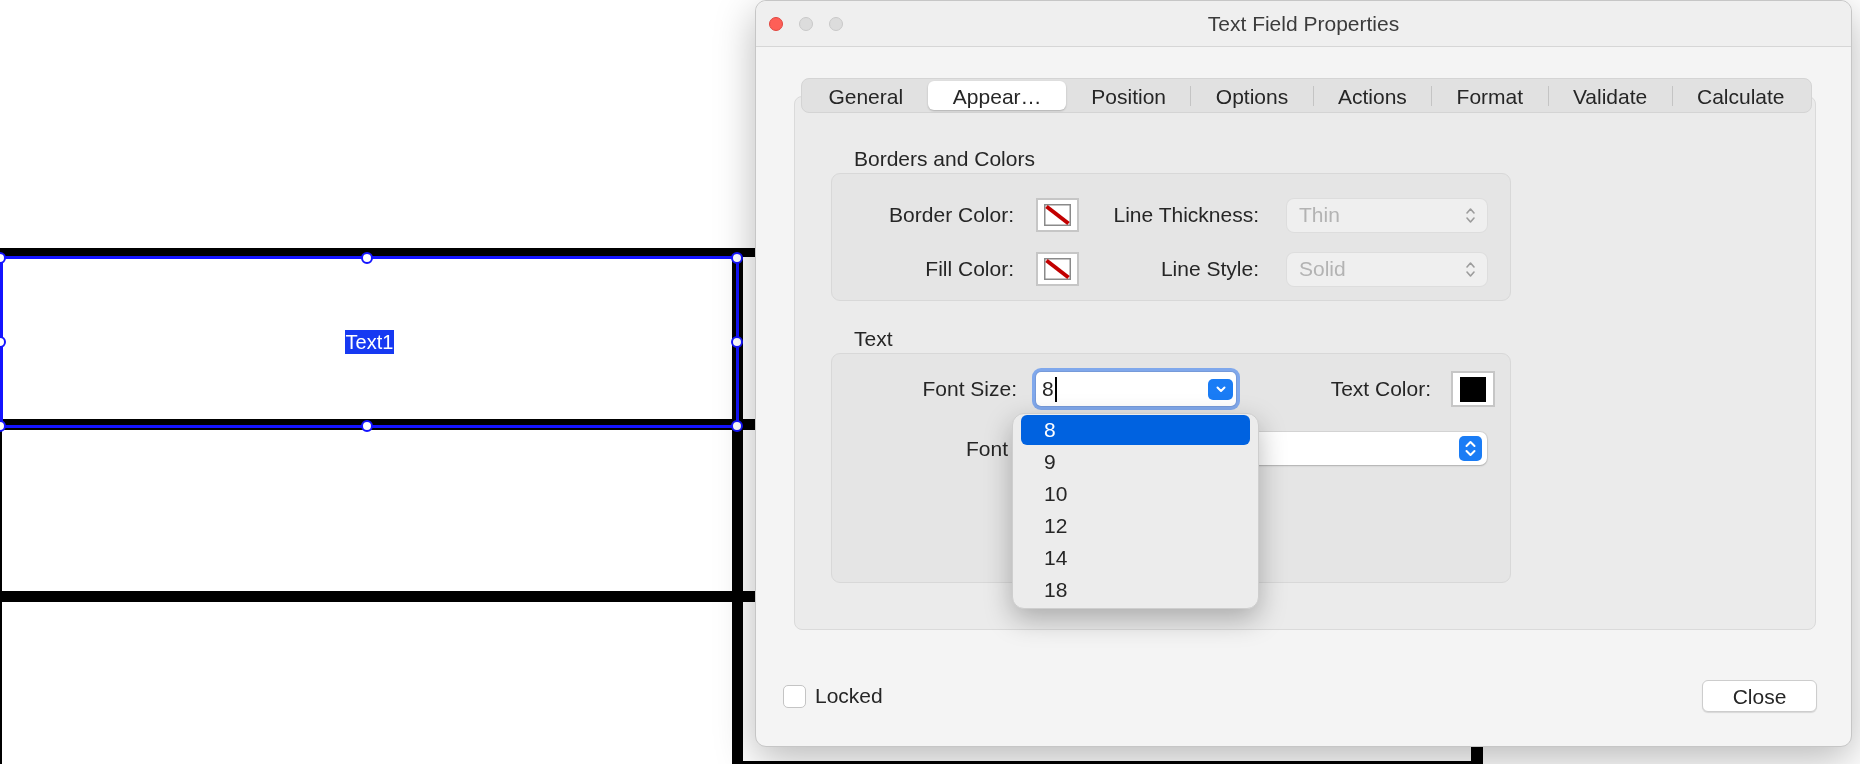  Describe the element at coordinates (969, 269) in the screenshot. I see `field-label: Fill Color:` at that location.